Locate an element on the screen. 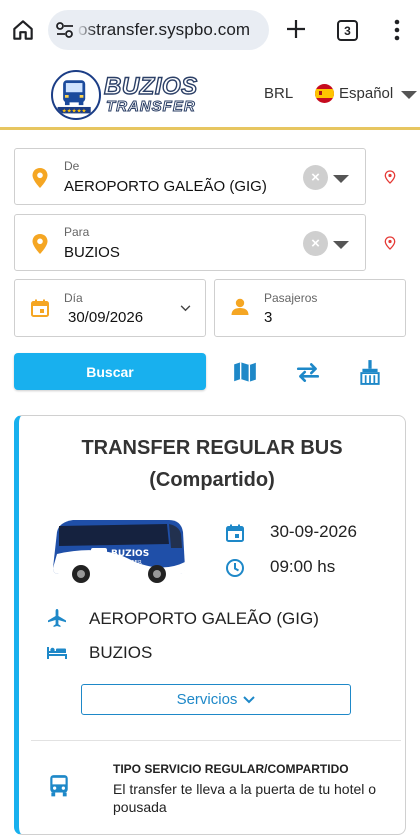 The height and width of the screenshot is (835, 420). date-value: 30/09/2026 is located at coordinates (106, 317).